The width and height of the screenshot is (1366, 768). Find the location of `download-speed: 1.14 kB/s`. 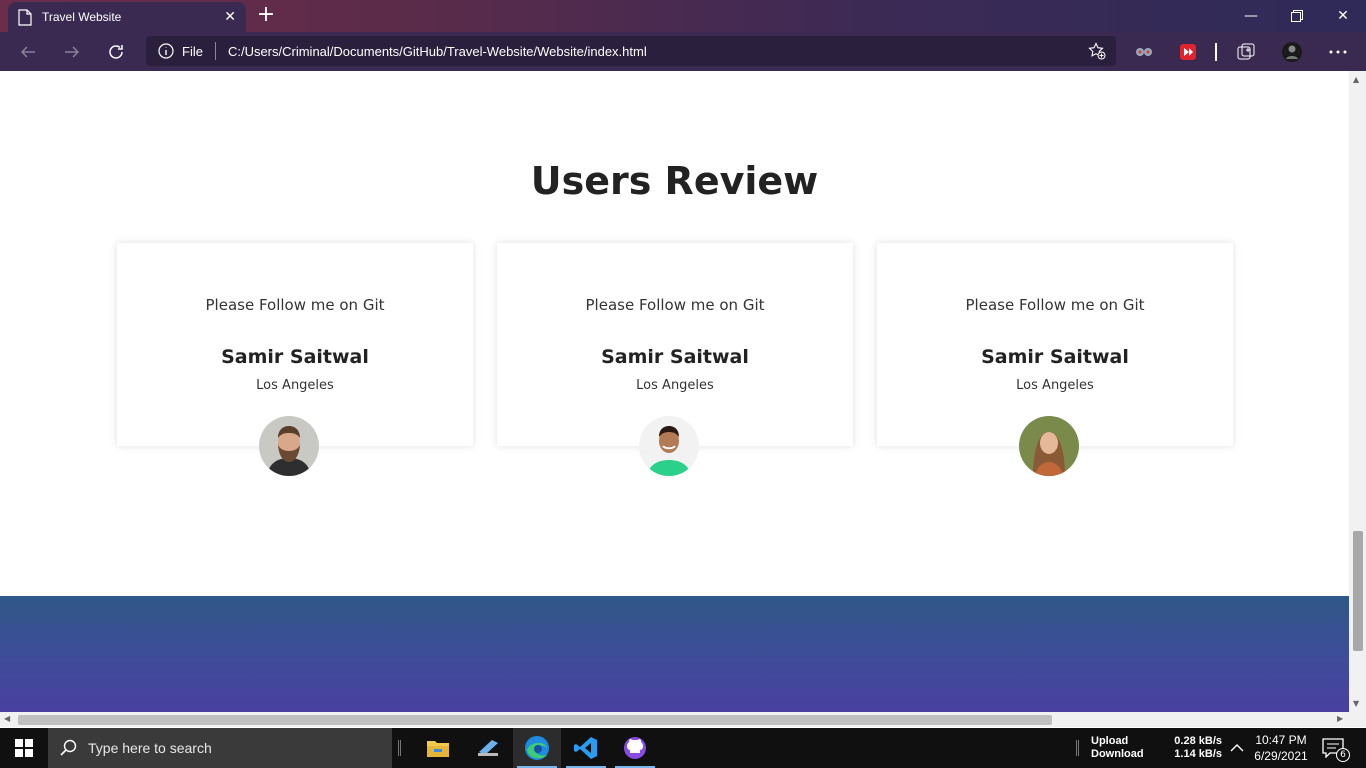

download-speed: 1.14 kB/s is located at coordinates (1198, 754).